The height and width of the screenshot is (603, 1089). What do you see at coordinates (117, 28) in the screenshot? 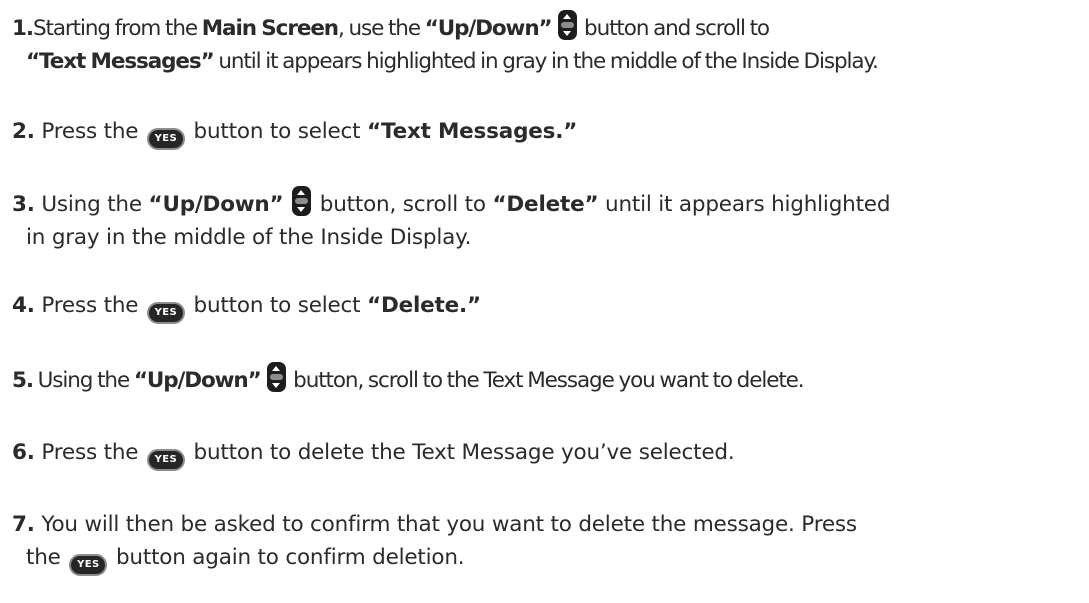
I see `step-text: Starting from the` at bounding box center [117, 28].